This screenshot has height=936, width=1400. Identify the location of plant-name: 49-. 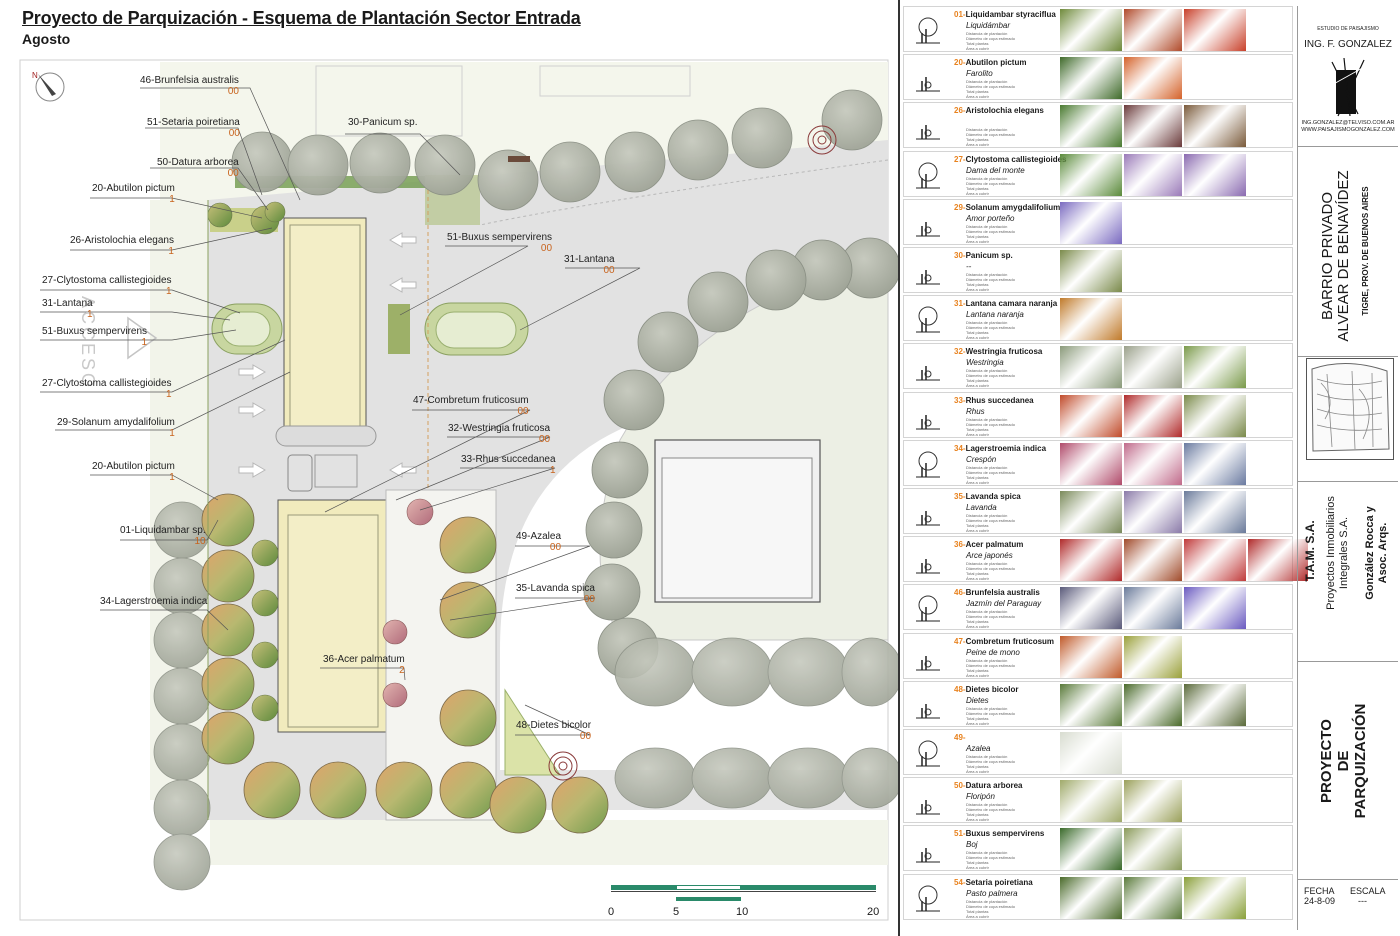
(960, 737).